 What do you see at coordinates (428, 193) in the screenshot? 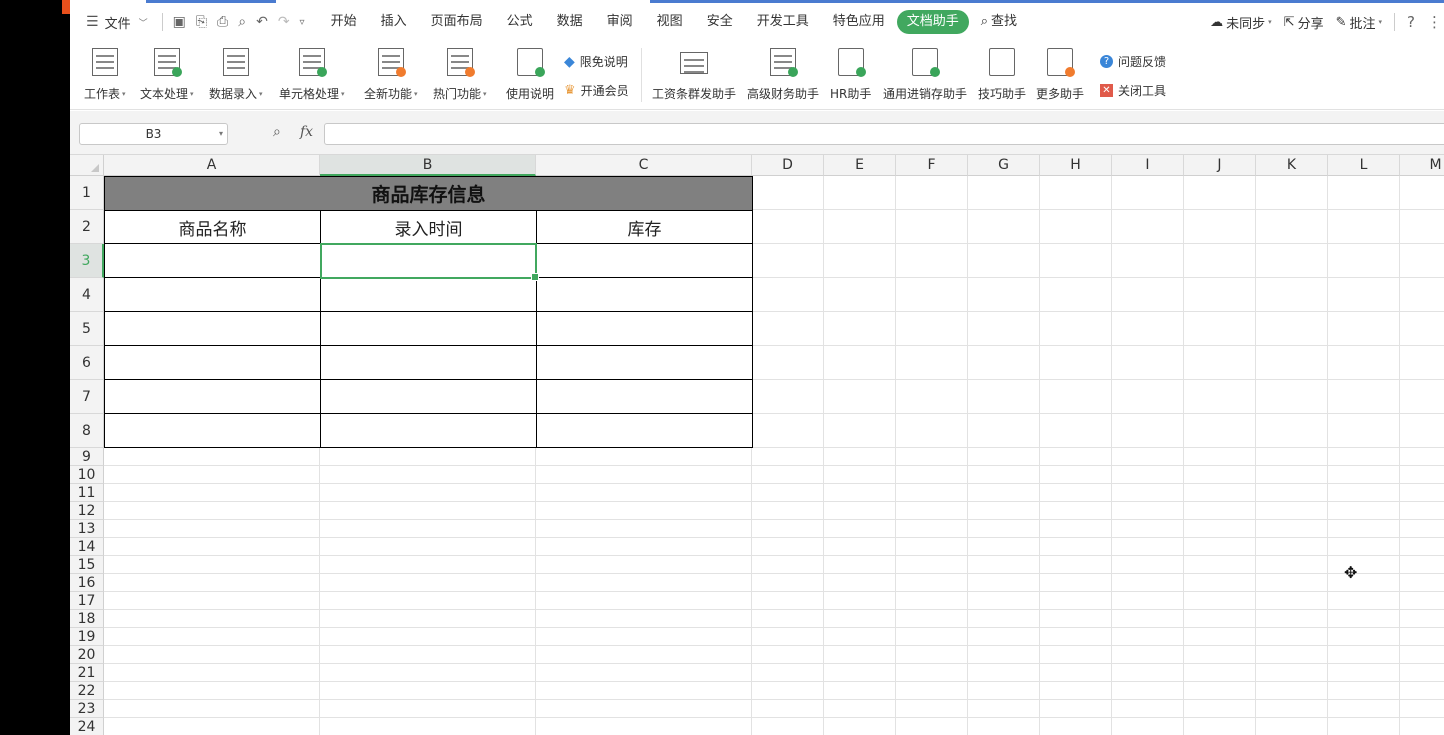
I see `table-title-cell: 商品库存信息` at bounding box center [428, 193].